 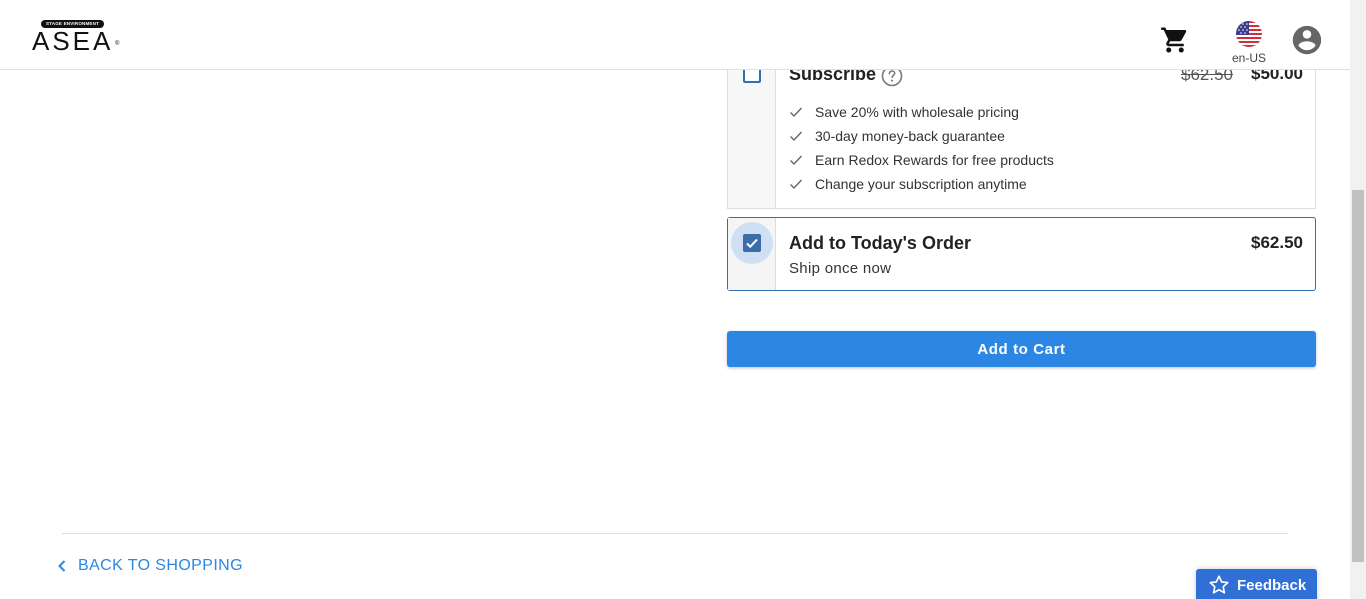 I want to click on today-order-title: Add to Today's Order, so click(x=880, y=243).